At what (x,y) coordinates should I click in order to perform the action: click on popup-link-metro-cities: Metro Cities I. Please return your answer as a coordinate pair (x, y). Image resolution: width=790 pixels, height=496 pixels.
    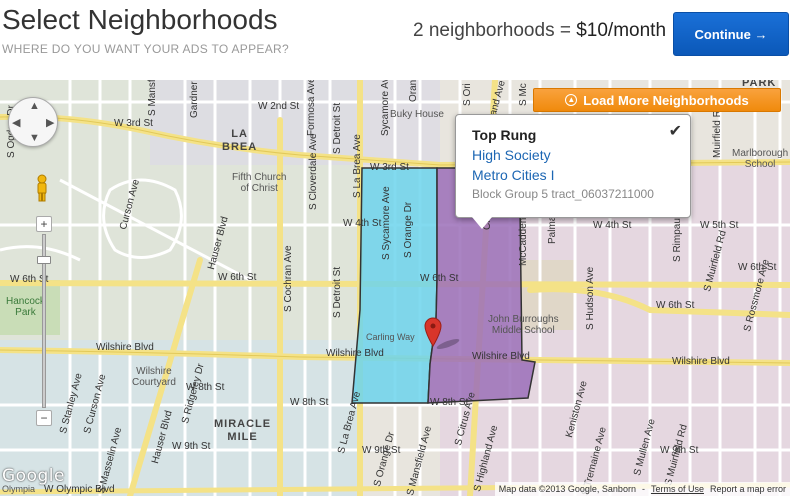
    Looking at the image, I should click on (573, 175).